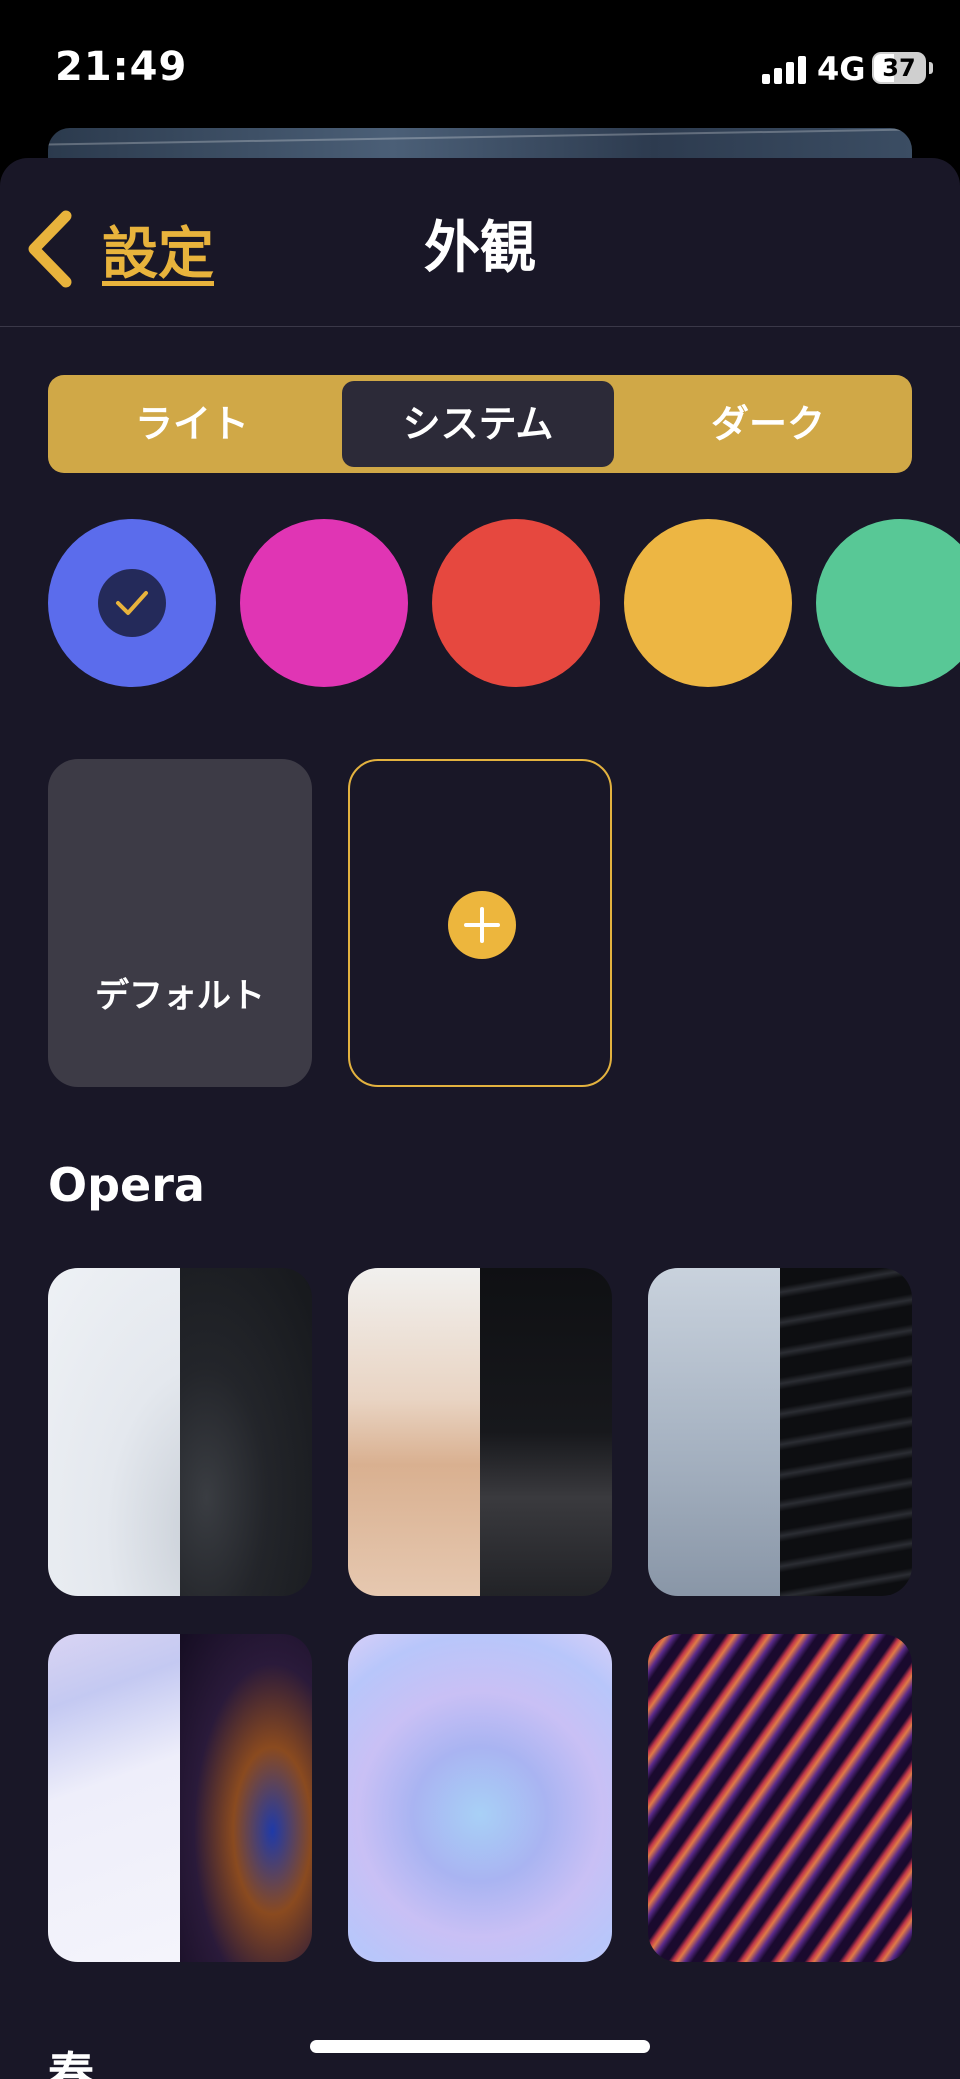 The height and width of the screenshot is (2079, 960). Describe the element at coordinates (708, 603) in the screenshot. I see `accent-swatch-yellow` at that location.